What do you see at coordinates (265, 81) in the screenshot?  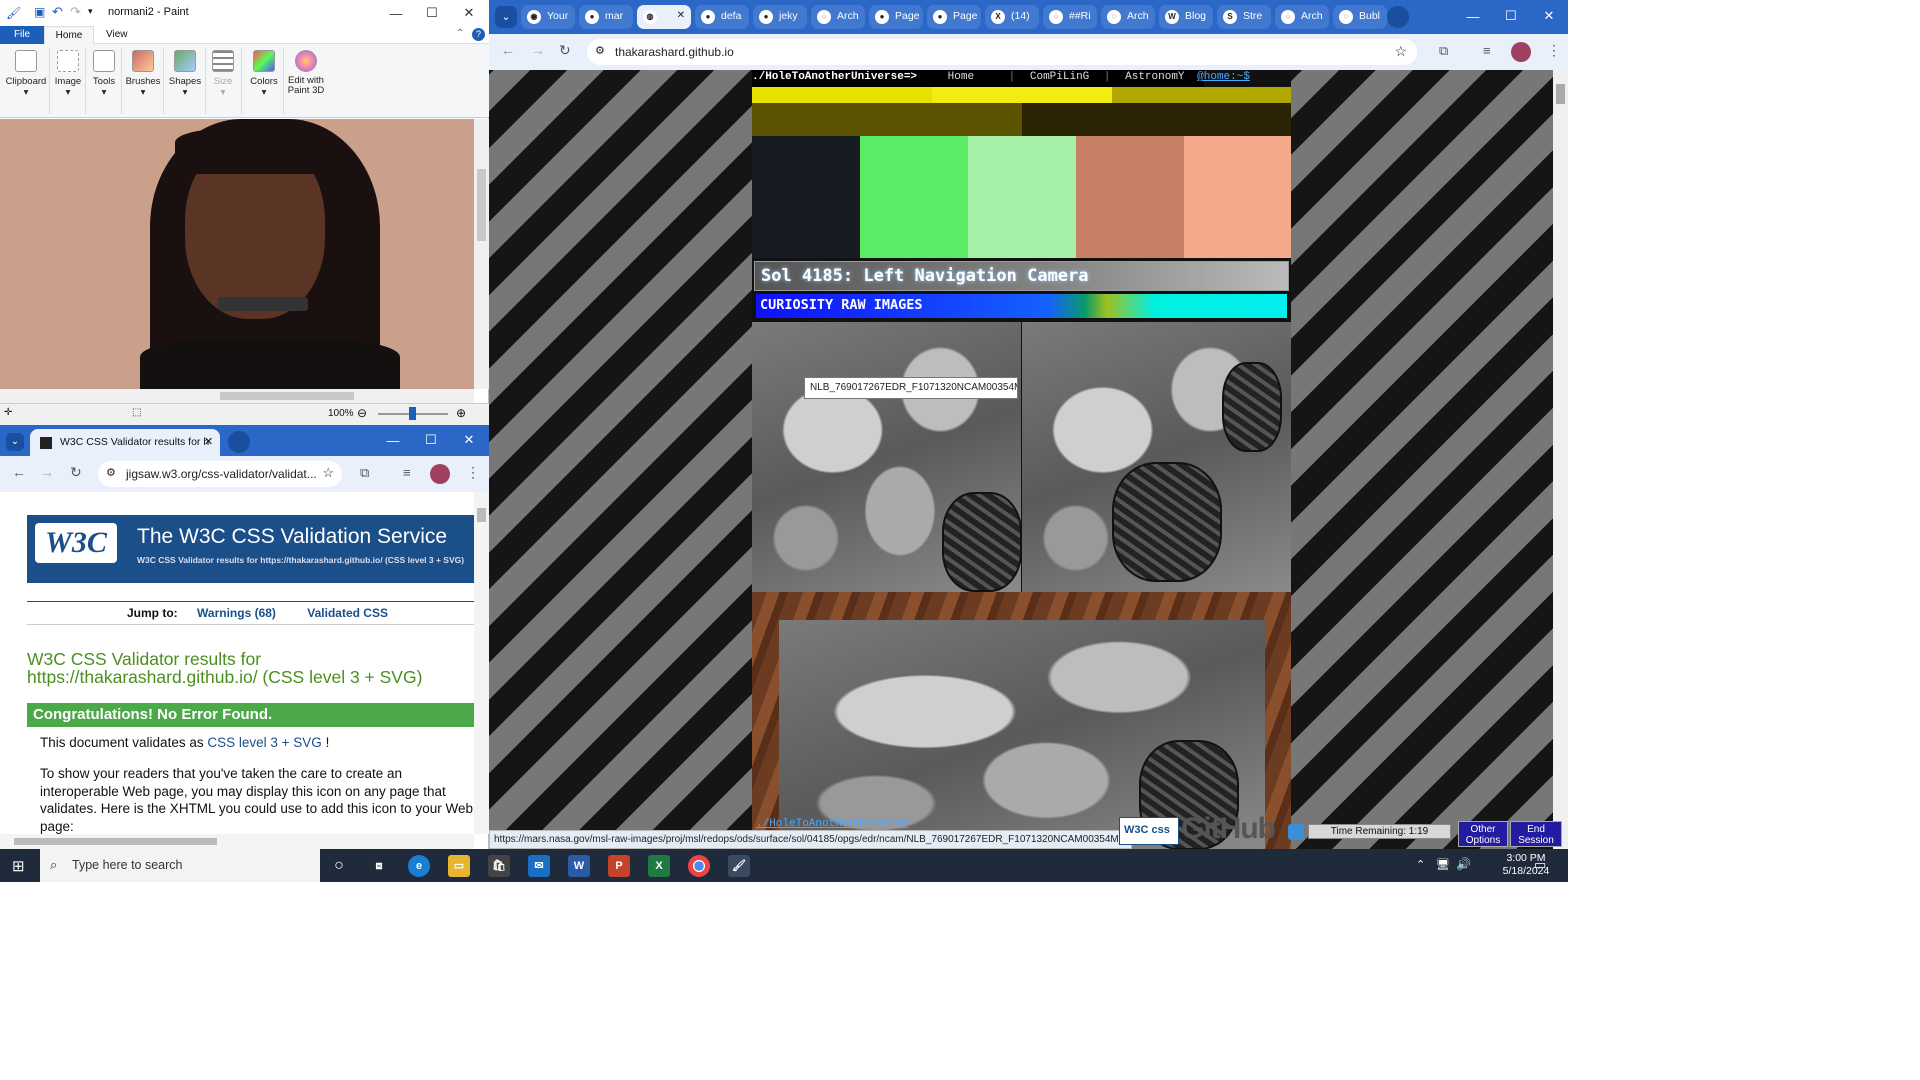 I see `ribbon-colors: Colors ▾` at bounding box center [265, 81].